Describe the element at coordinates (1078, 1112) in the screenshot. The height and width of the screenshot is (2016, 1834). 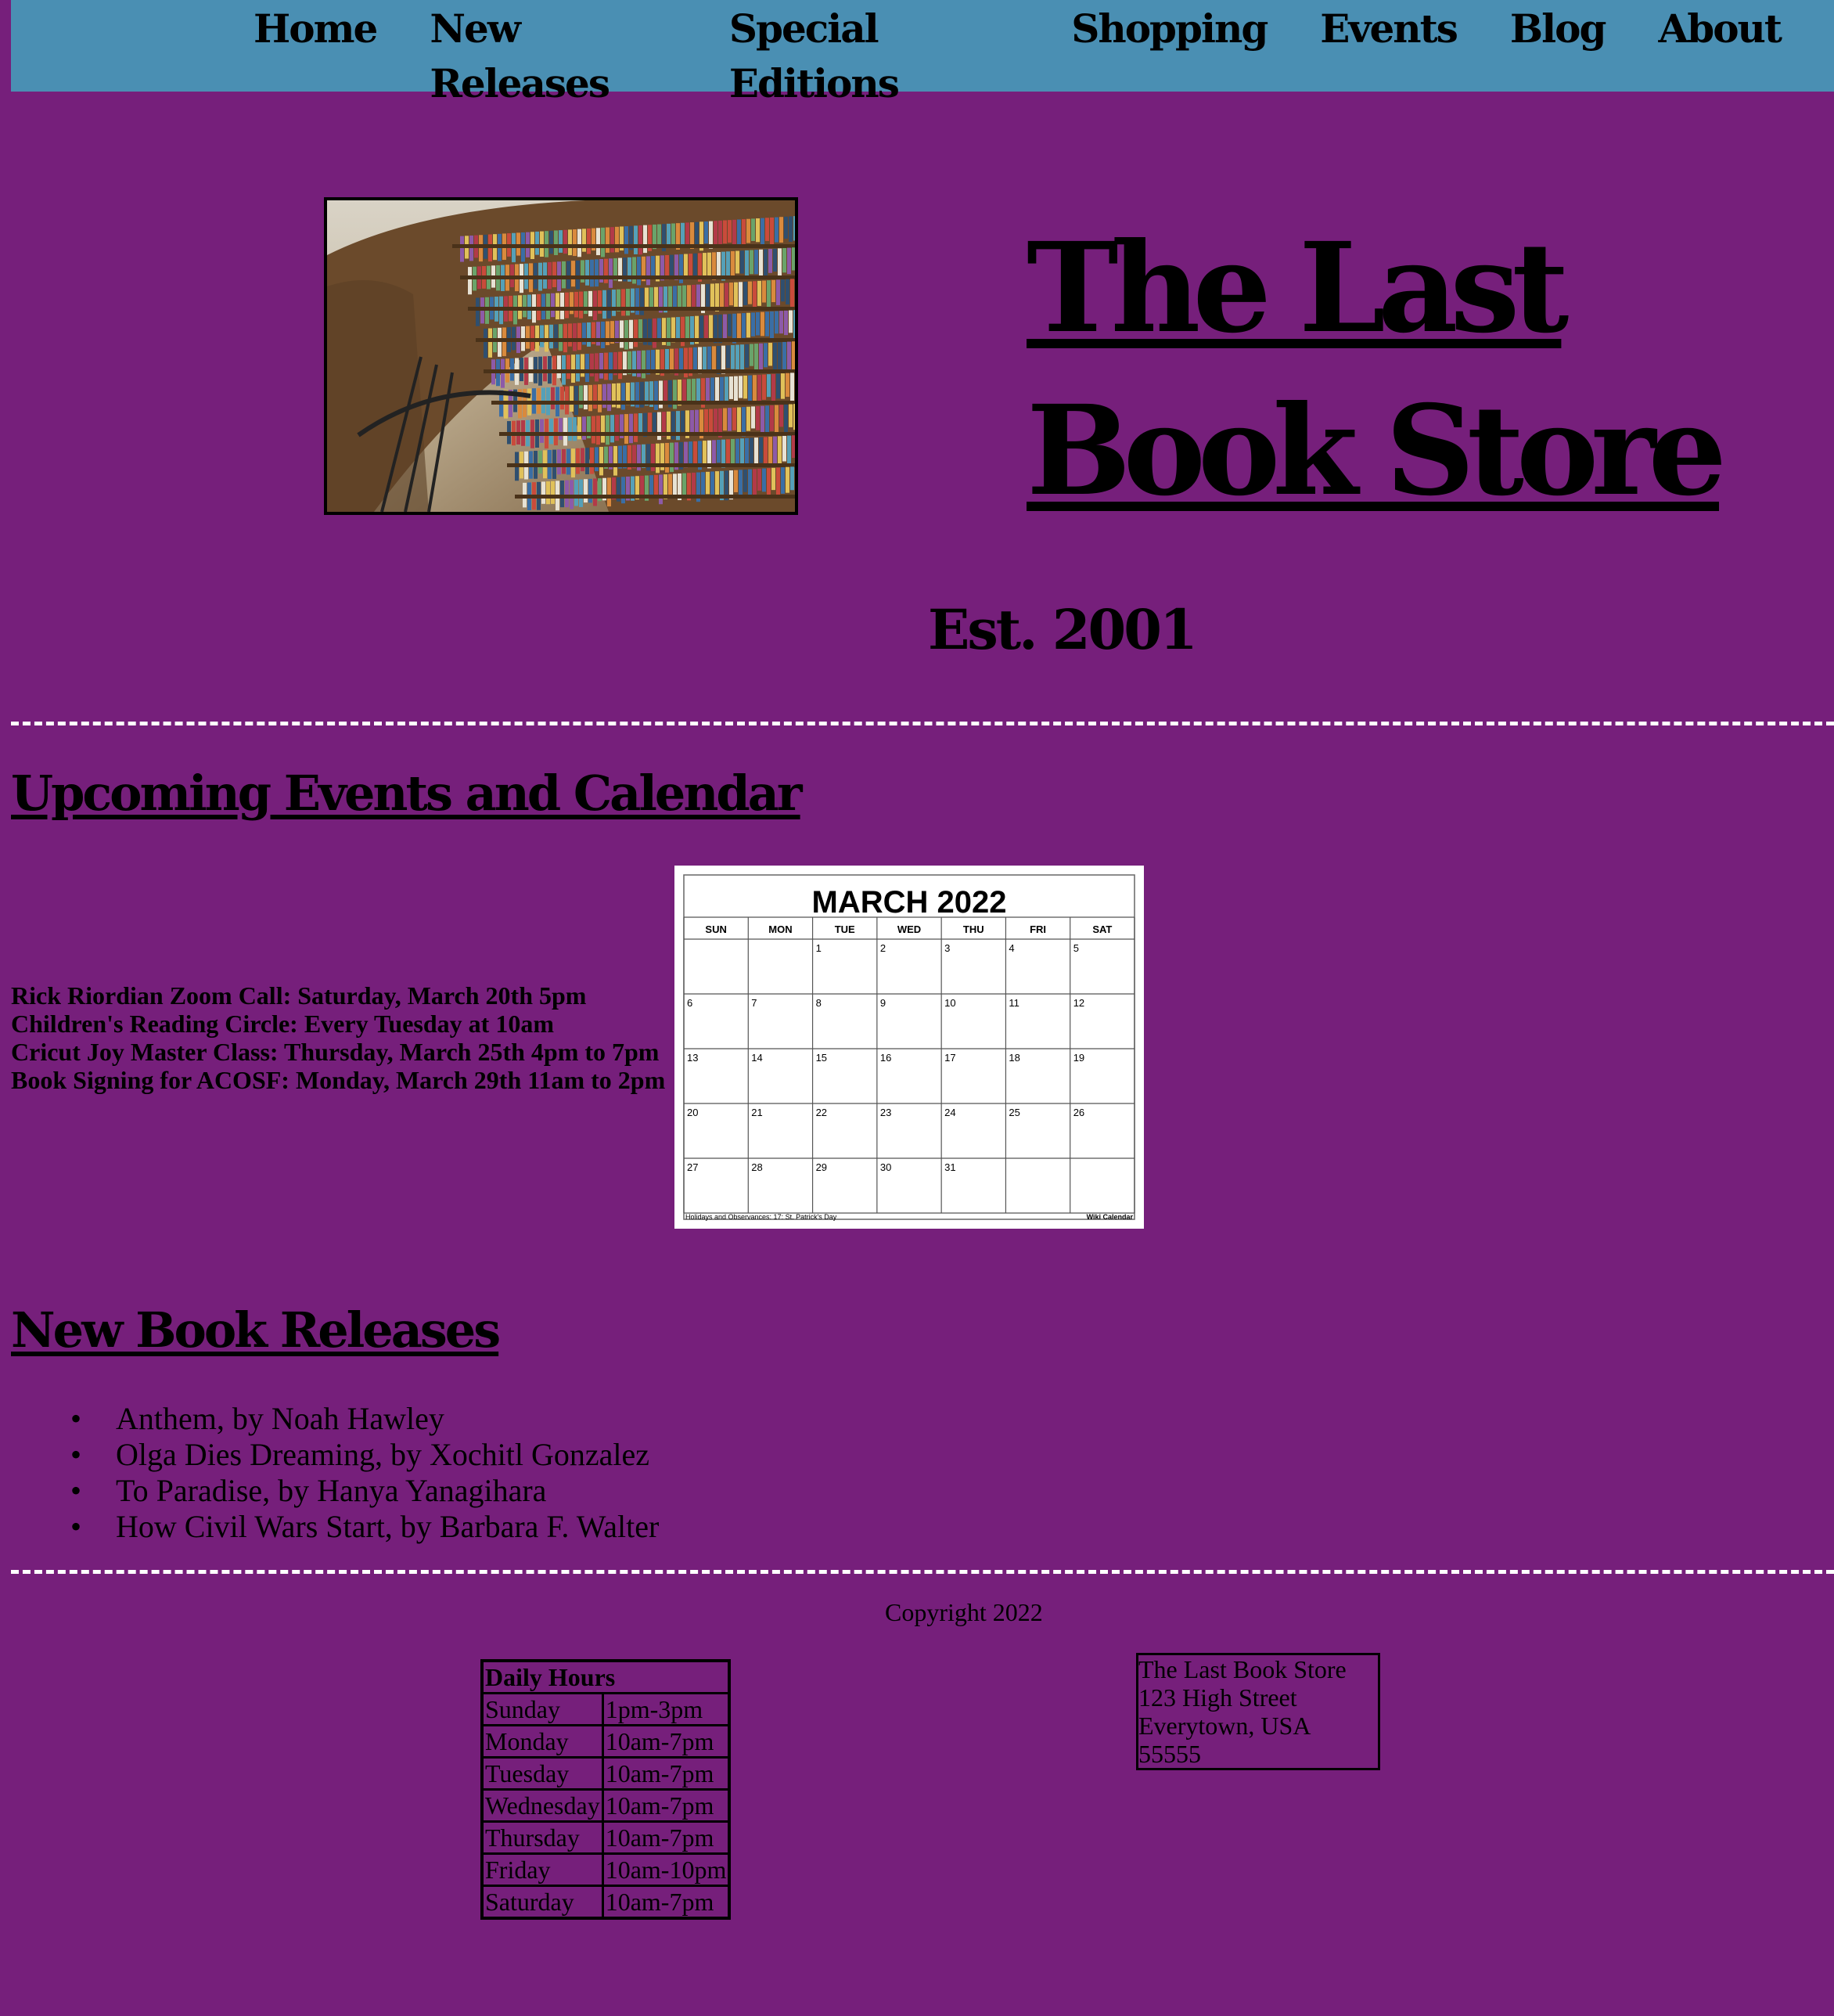
I see `calendar-day-number: 26` at that location.